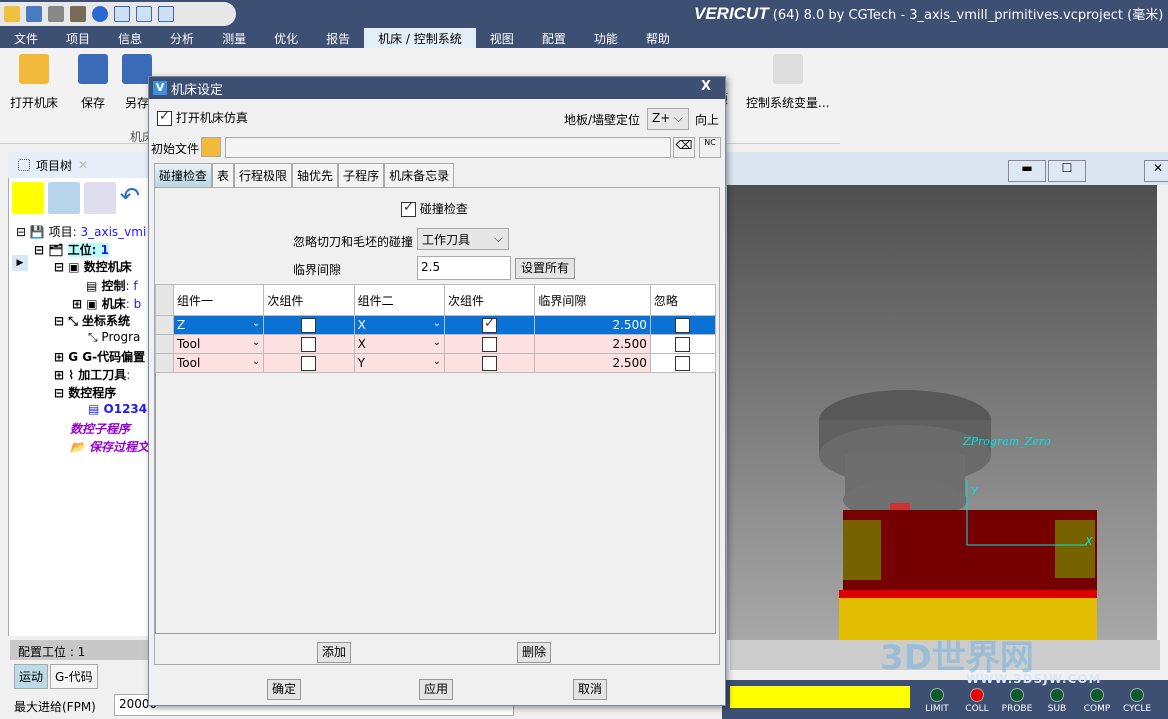 The width and height of the screenshot is (1168, 719). I want to click on tree-item-subroutines: 数控子程序, so click(100, 428).